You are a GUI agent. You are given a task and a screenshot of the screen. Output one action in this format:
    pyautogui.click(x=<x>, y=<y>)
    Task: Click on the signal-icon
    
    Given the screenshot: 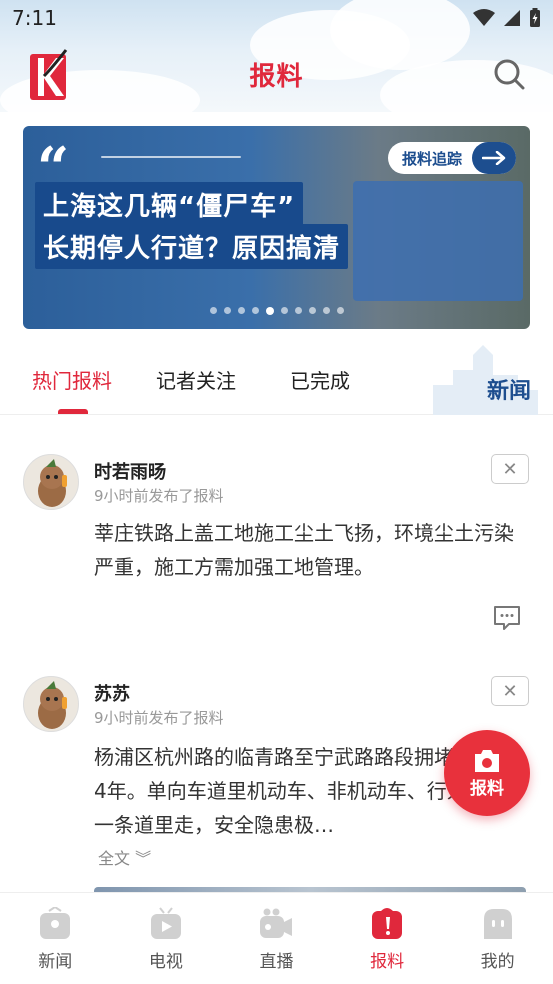 What is the action you would take?
    pyautogui.click(x=512, y=18)
    